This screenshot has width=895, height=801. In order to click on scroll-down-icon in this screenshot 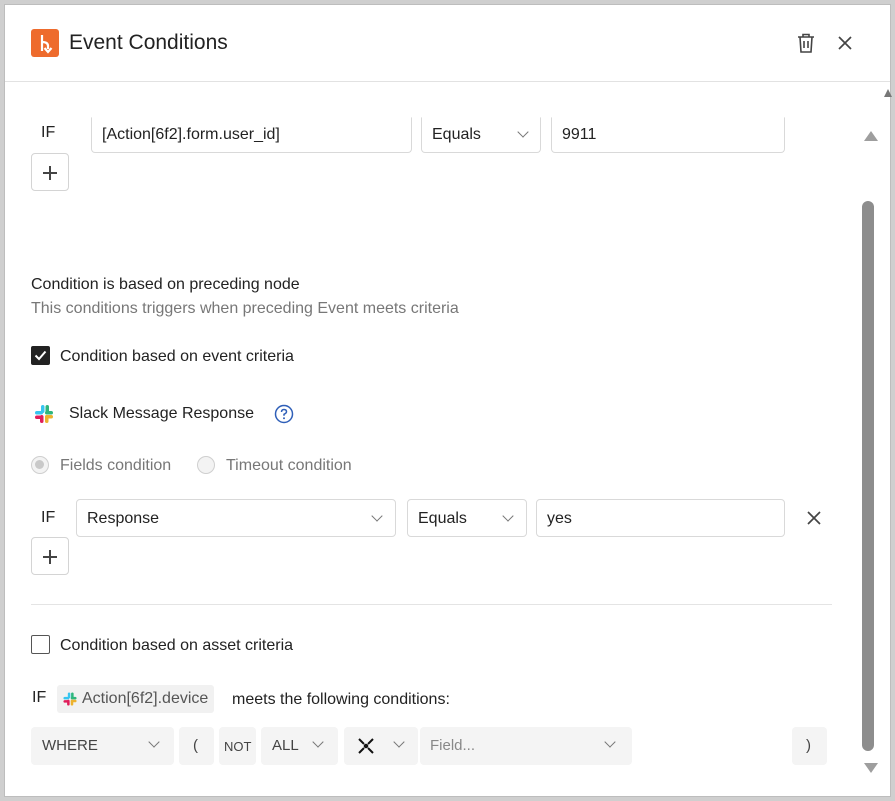, I will do `click(871, 768)`.